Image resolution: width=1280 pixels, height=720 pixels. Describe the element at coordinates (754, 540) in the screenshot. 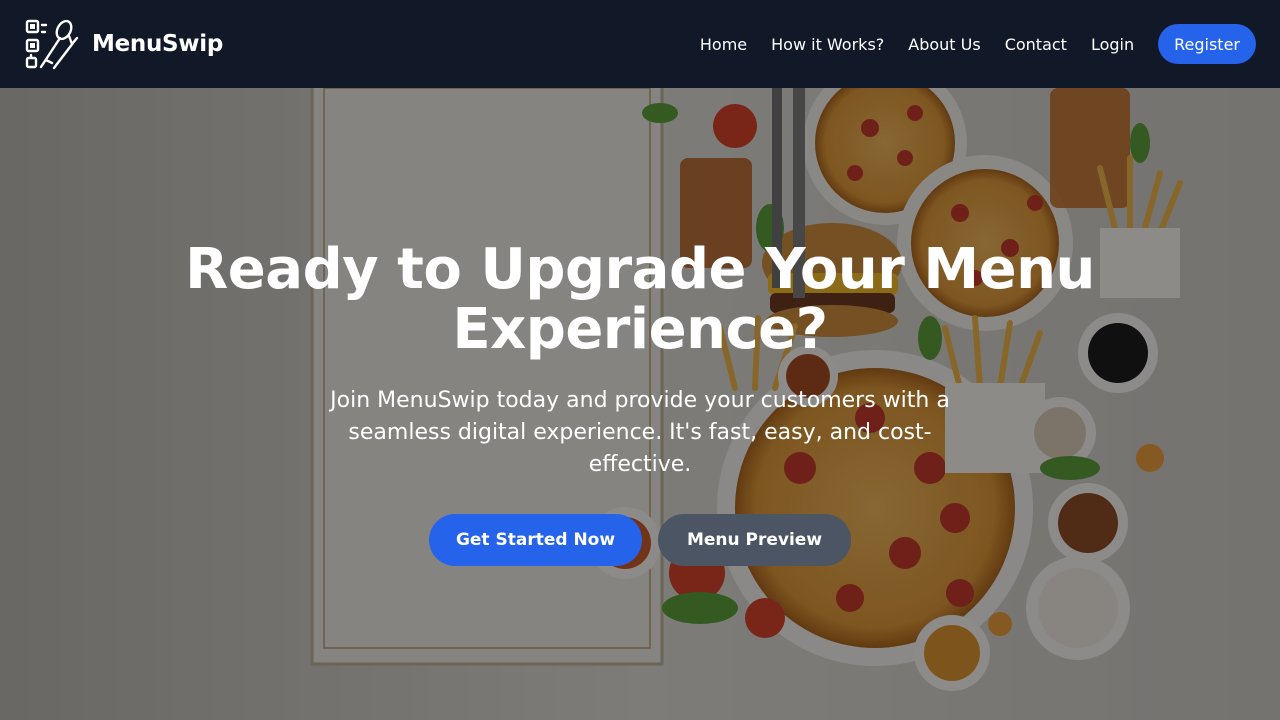

I see `menu-preview-button: Menu Preview` at that location.